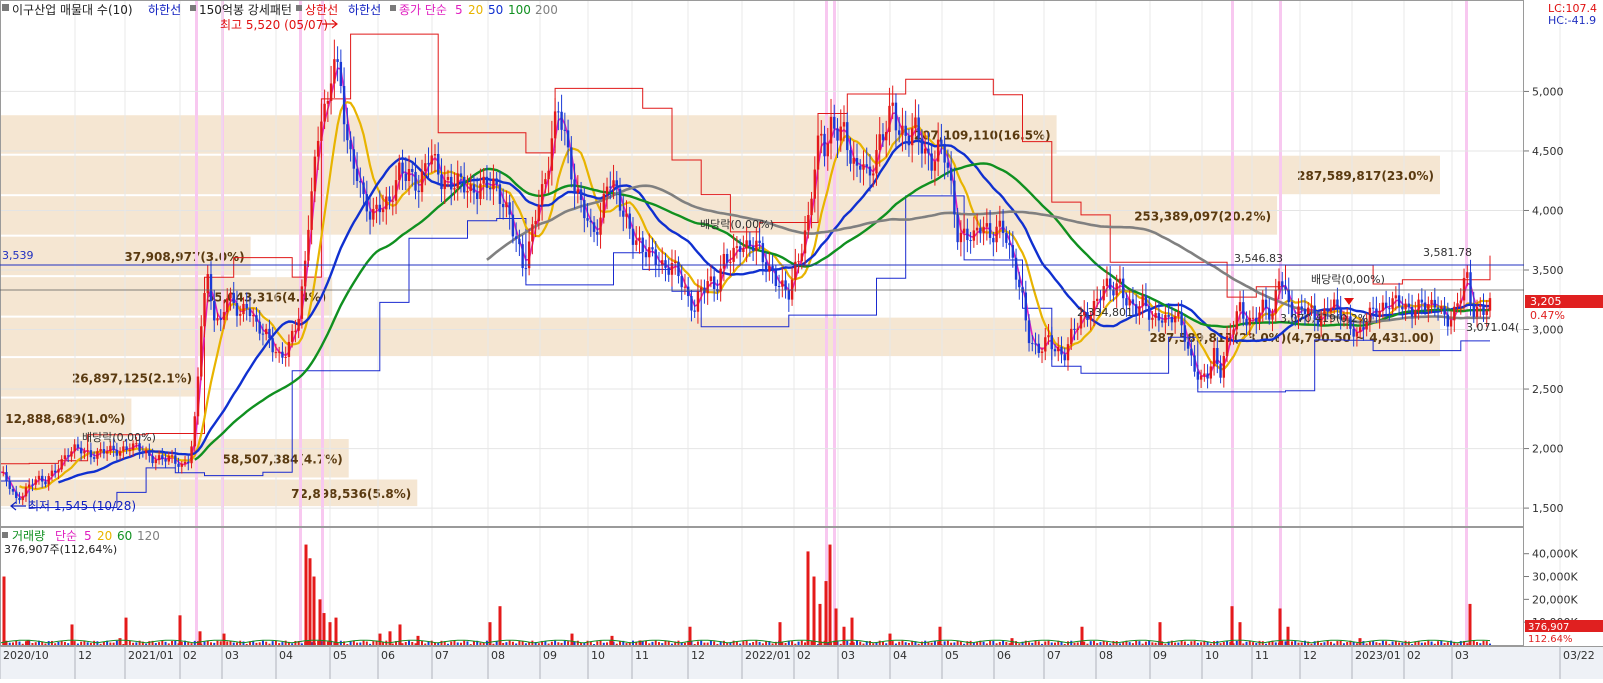  I want to click on time-label: 06, so click(388, 655).